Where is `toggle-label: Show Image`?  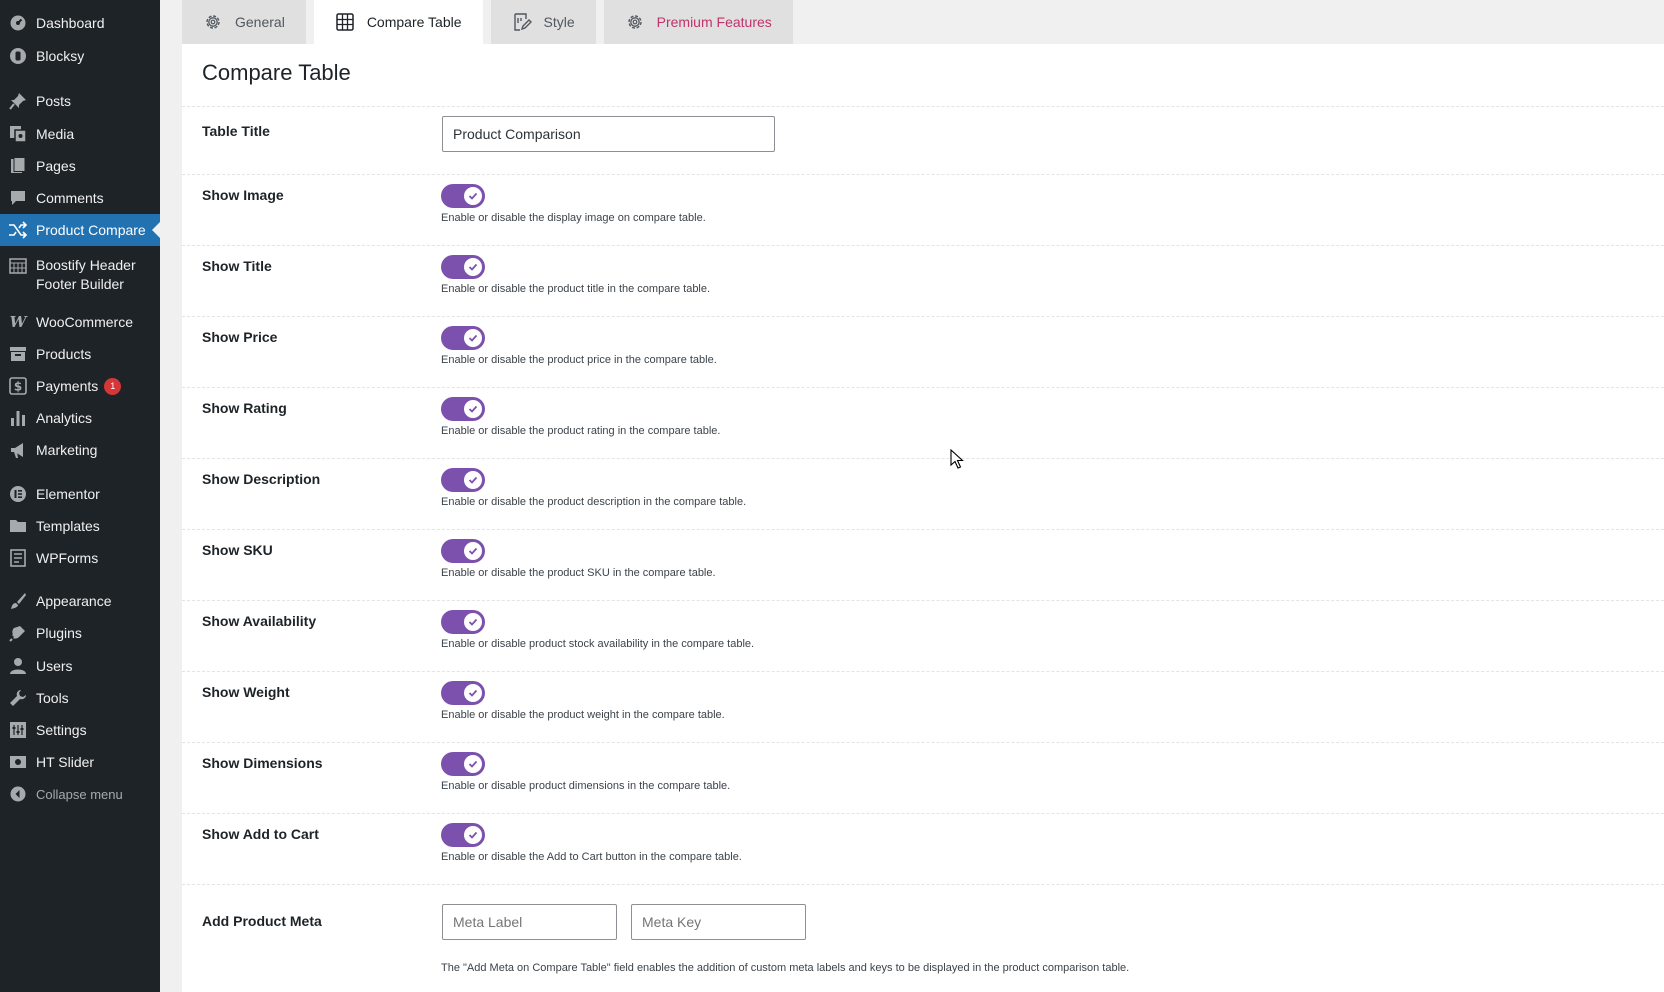 toggle-label: Show Image is located at coordinates (243, 195).